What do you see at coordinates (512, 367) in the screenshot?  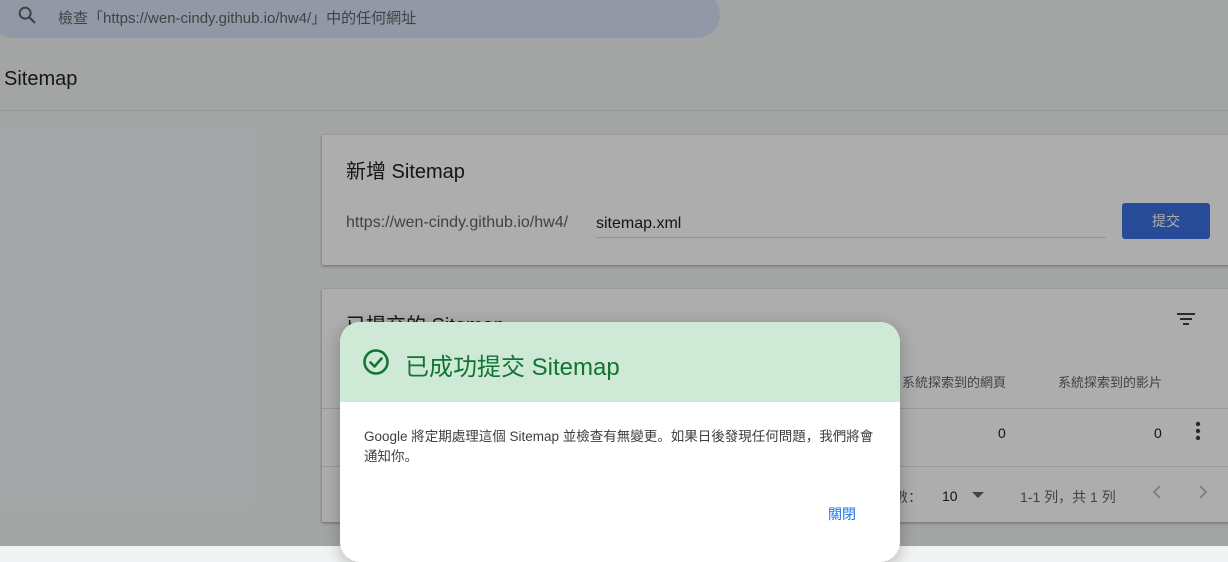 I see `dialog-title: 已成功提交 Sitemap` at bounding box center [512, 367].